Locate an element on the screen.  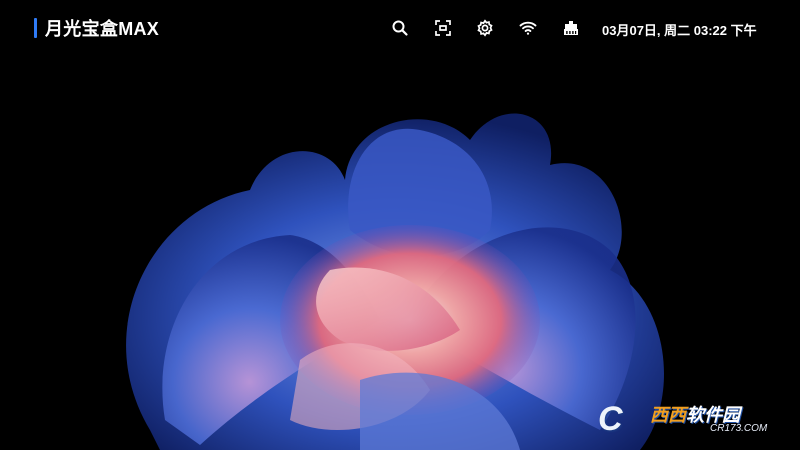
watermark-logo: C is located at coordinates (610, 419).